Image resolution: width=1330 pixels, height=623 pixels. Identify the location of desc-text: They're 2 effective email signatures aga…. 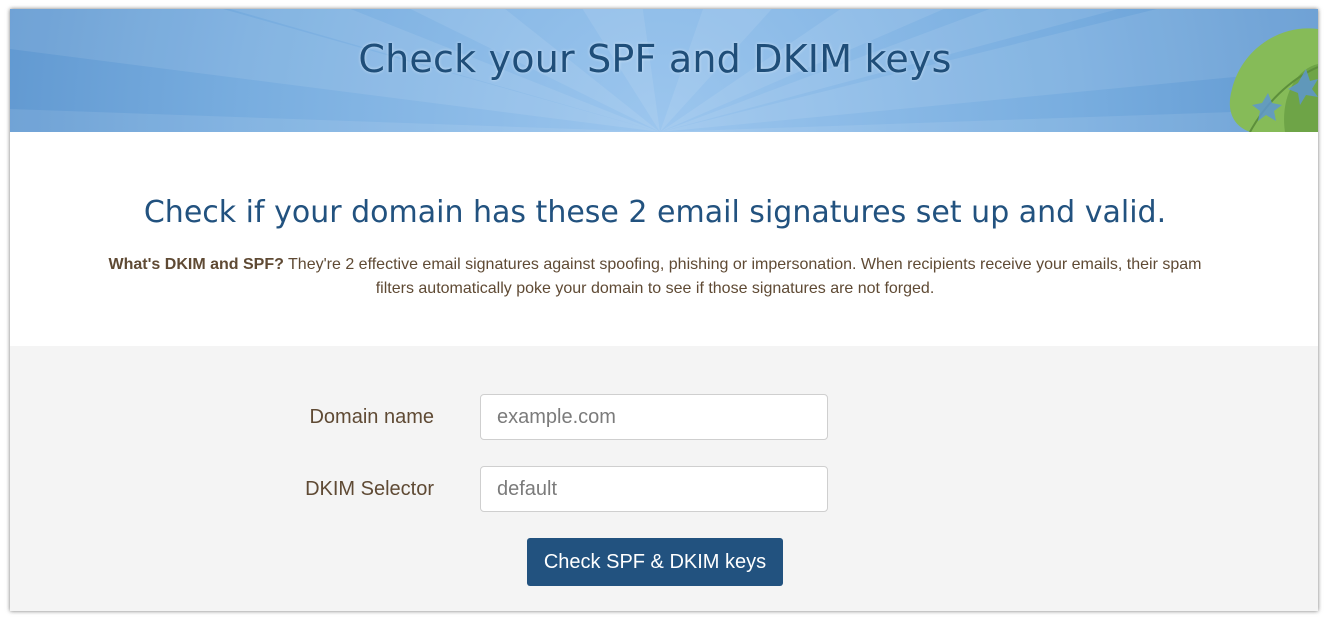
(742, 276).